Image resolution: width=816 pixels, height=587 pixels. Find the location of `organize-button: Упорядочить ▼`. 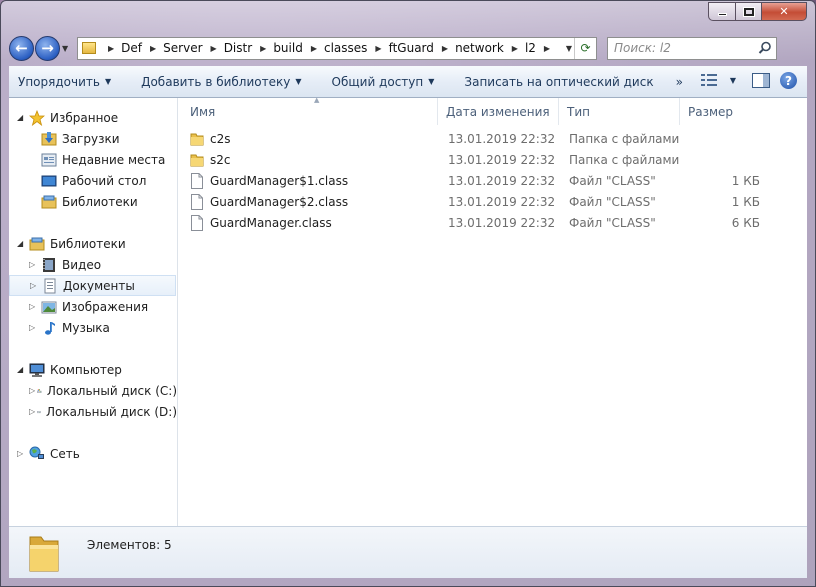

organize-button: Упорядочить ▼ is located at coordinates (64, 82).